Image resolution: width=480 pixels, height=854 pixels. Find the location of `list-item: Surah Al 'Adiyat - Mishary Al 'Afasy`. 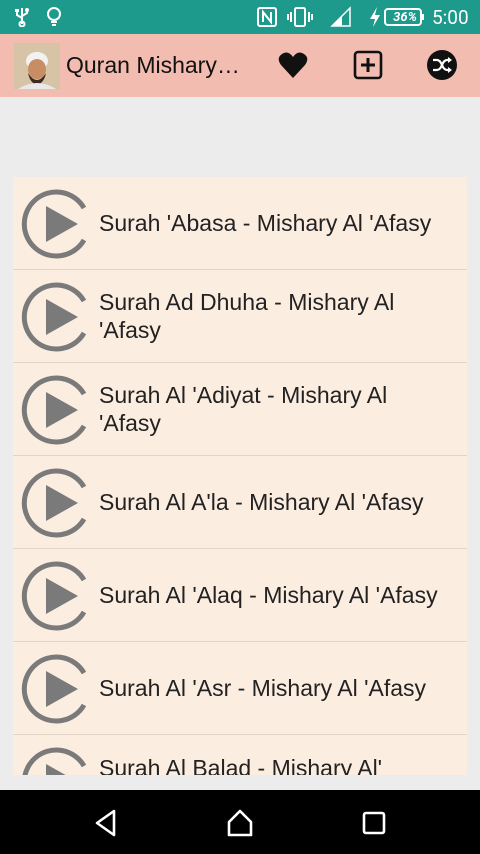

list-item: Surah Al 'Adiyat - Mishary Al 'Afasy is located at coordinates (240, 409).